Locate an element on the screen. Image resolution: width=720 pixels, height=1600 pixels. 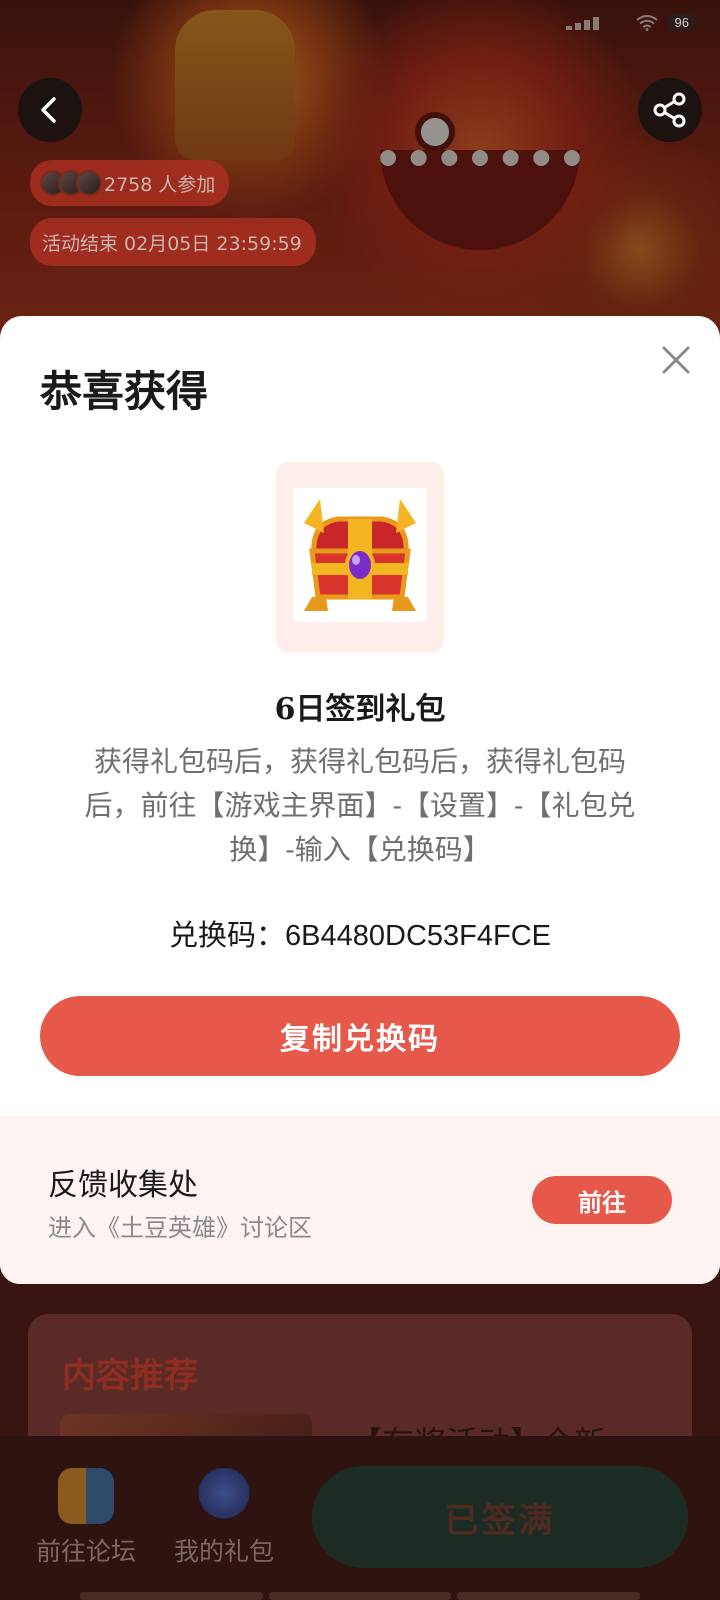
event-end-pill: 活动结束 02月05日 23:59:59 is located at coordinates (173, 242).